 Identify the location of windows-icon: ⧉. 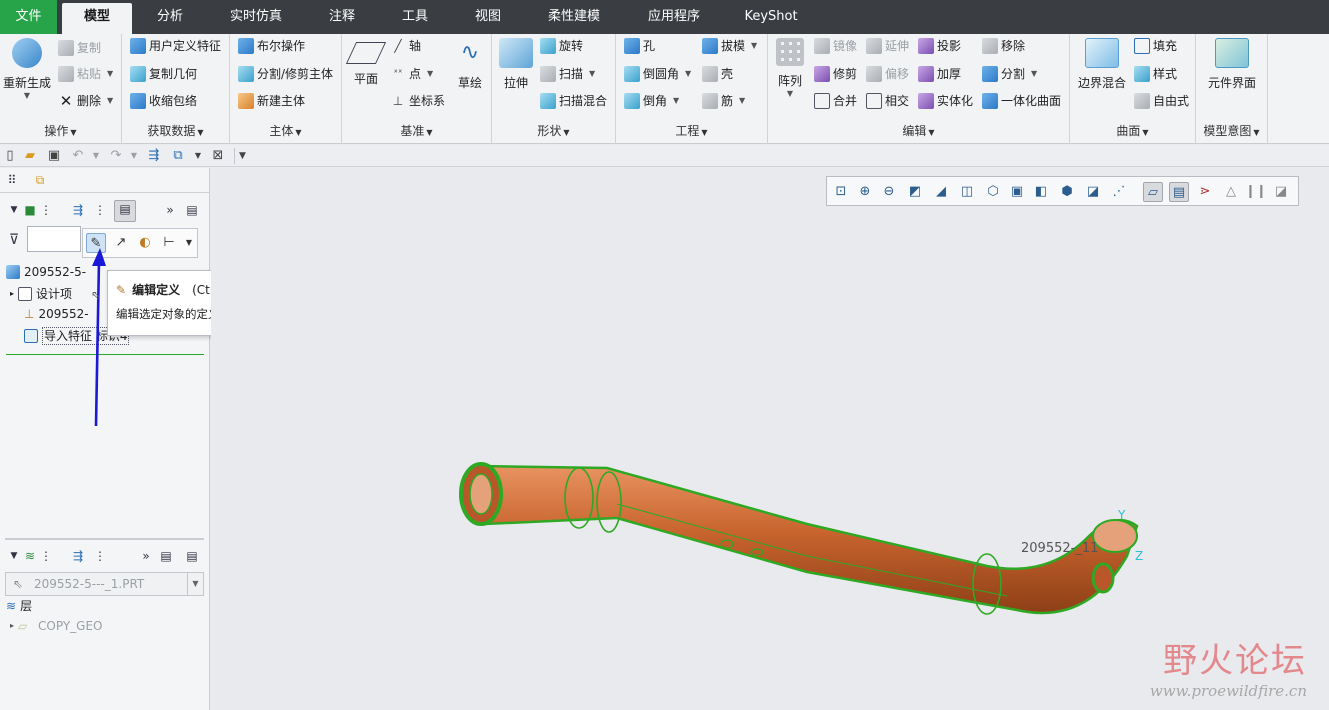
(178, 156).